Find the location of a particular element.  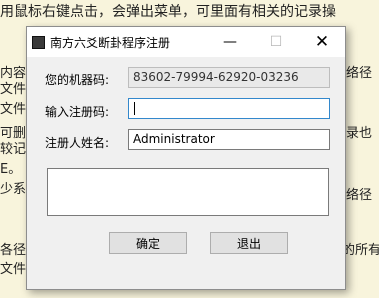

machine-code-label: 您的机器码: is located at coordinates (77, 80).